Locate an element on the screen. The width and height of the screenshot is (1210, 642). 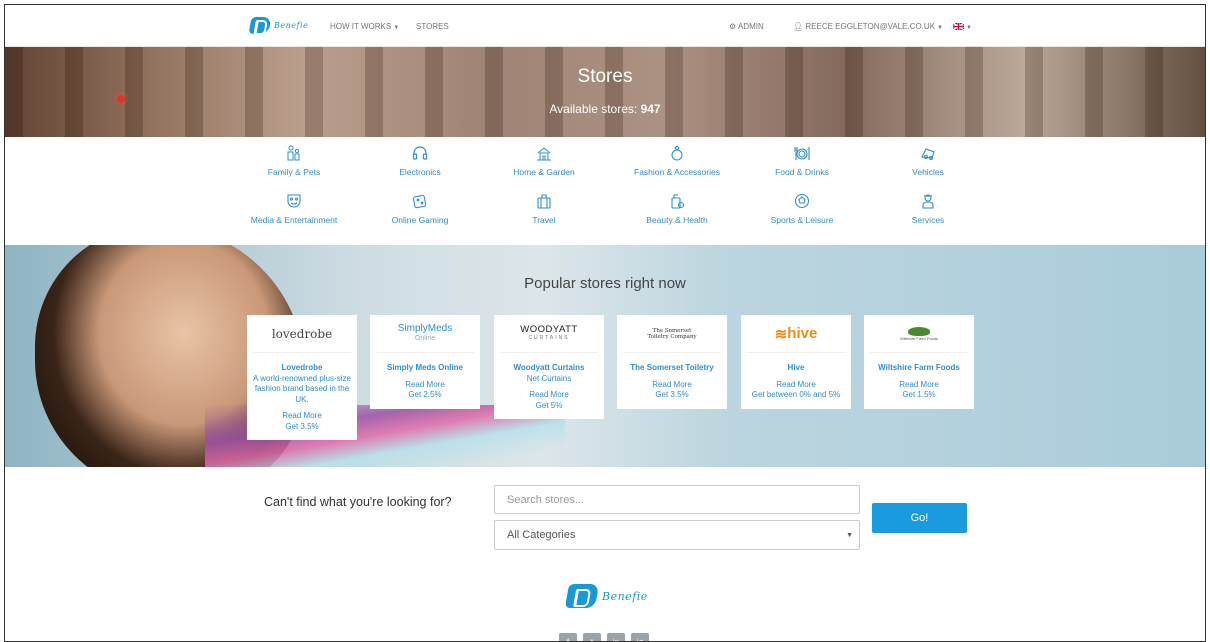
cashback-rate: Get 1.5% is located at coordinates (919, 394).